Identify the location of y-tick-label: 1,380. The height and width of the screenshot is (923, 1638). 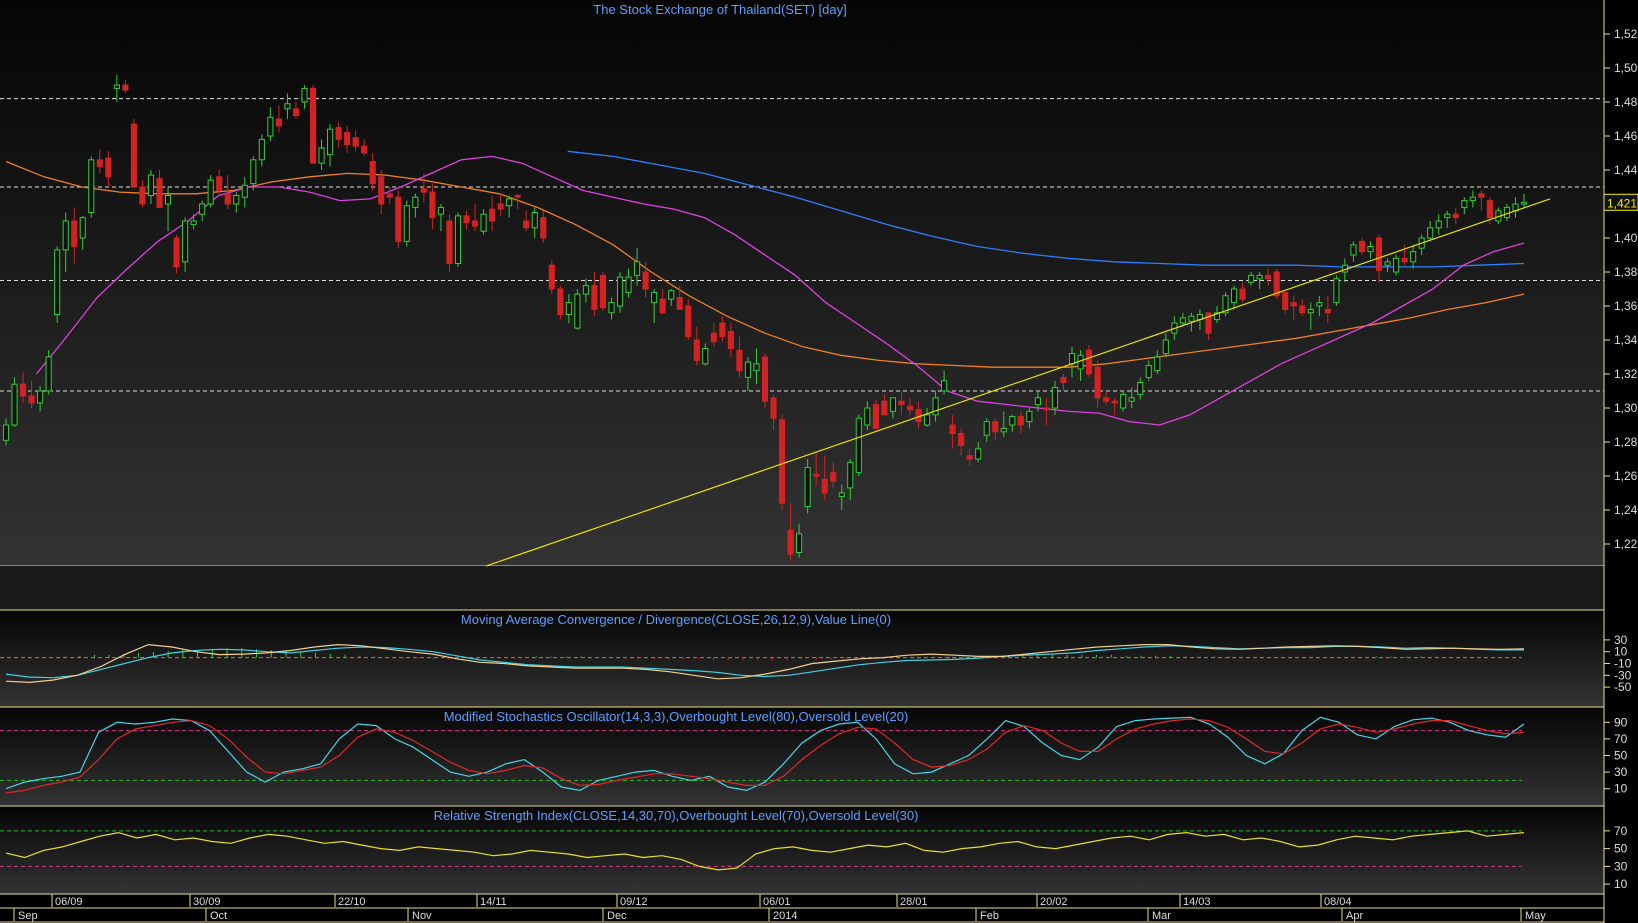
(1626, 272).